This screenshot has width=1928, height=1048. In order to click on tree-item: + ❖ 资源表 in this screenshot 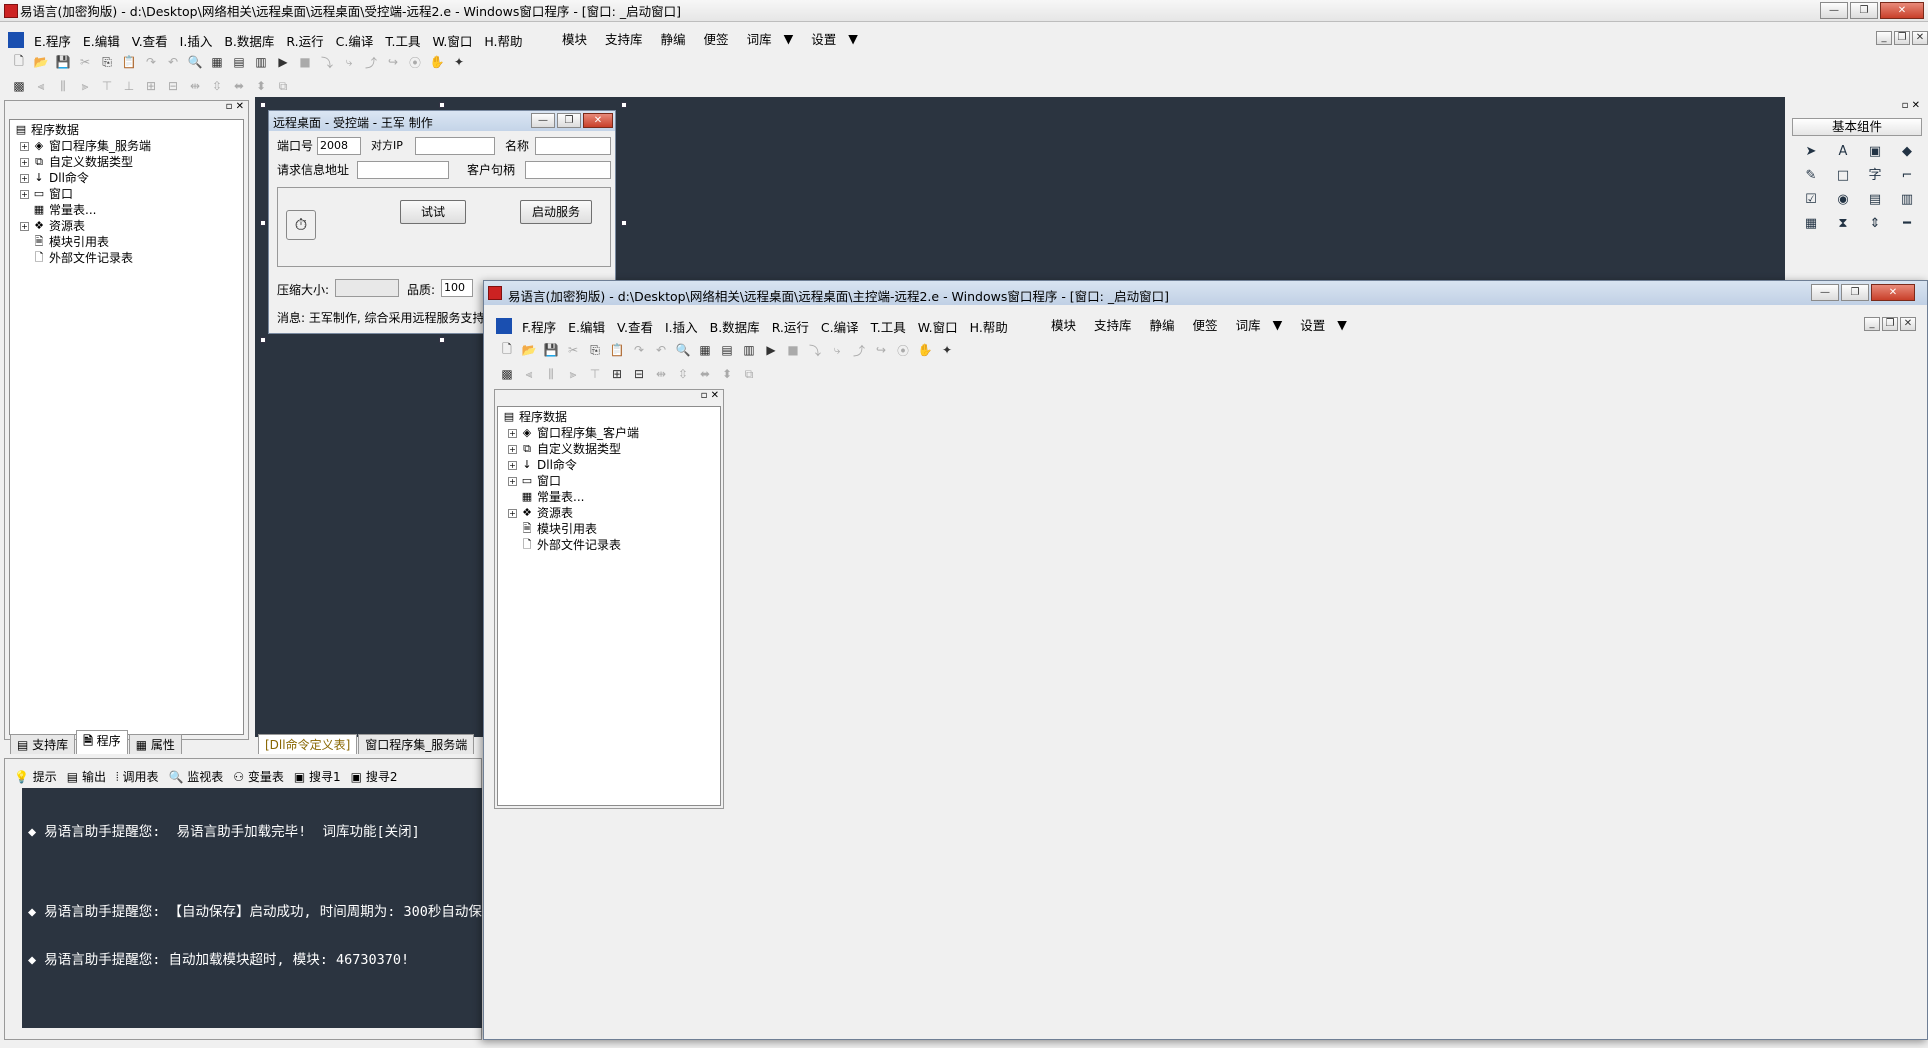, I will do `click(126, 226)`.